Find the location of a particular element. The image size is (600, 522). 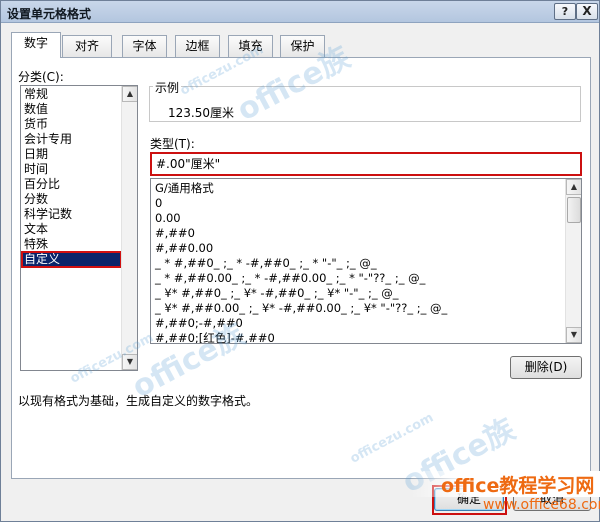

category-scrollbar: ▲ ▼ is located at coordinates (129, 228).